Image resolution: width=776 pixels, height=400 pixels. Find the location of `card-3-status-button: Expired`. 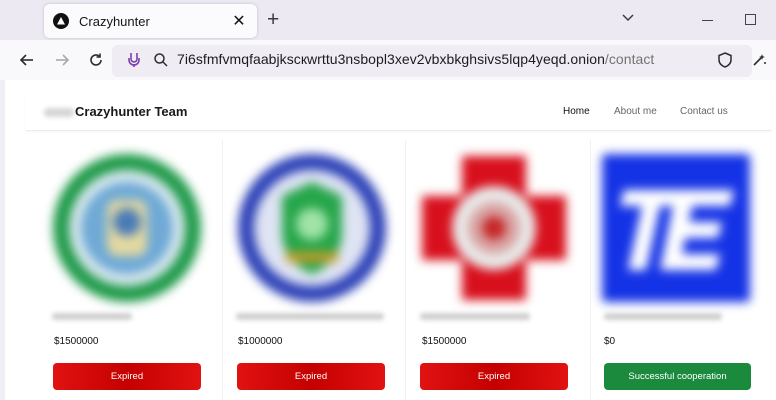

card-3-status-button: Expired is located at coordinates (494, 376).